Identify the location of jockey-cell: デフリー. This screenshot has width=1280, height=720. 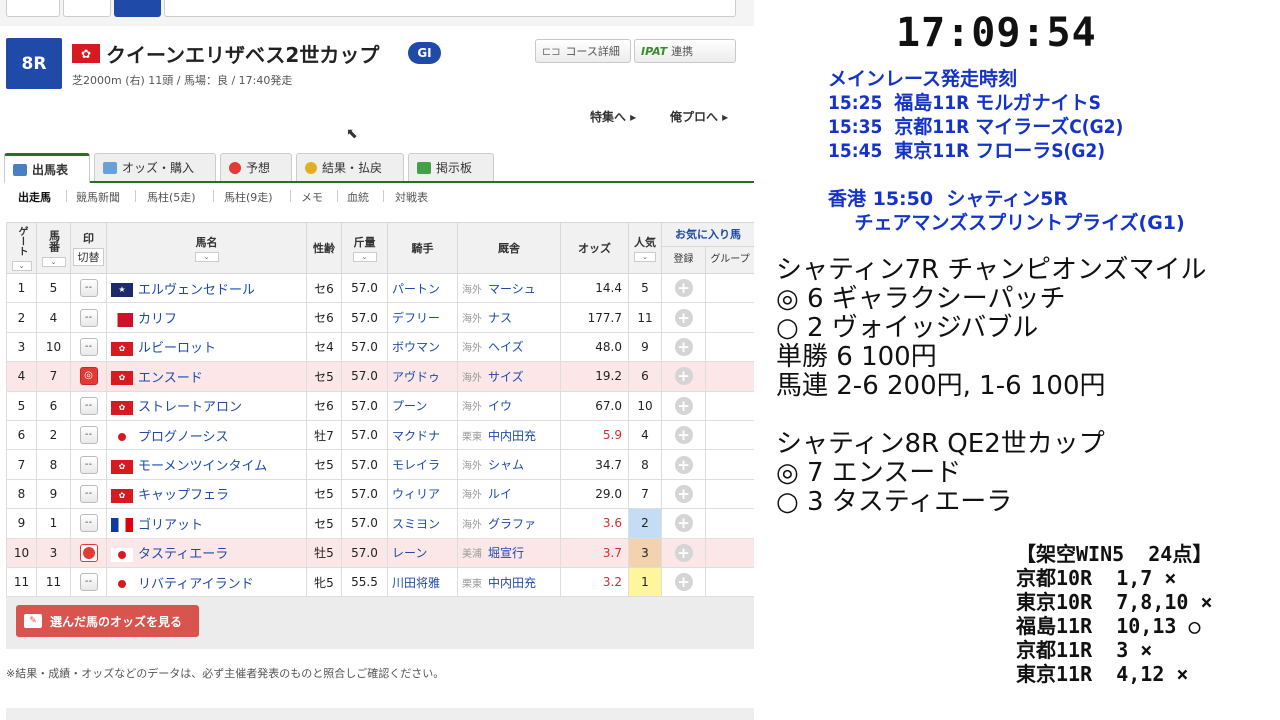
(422, 317).